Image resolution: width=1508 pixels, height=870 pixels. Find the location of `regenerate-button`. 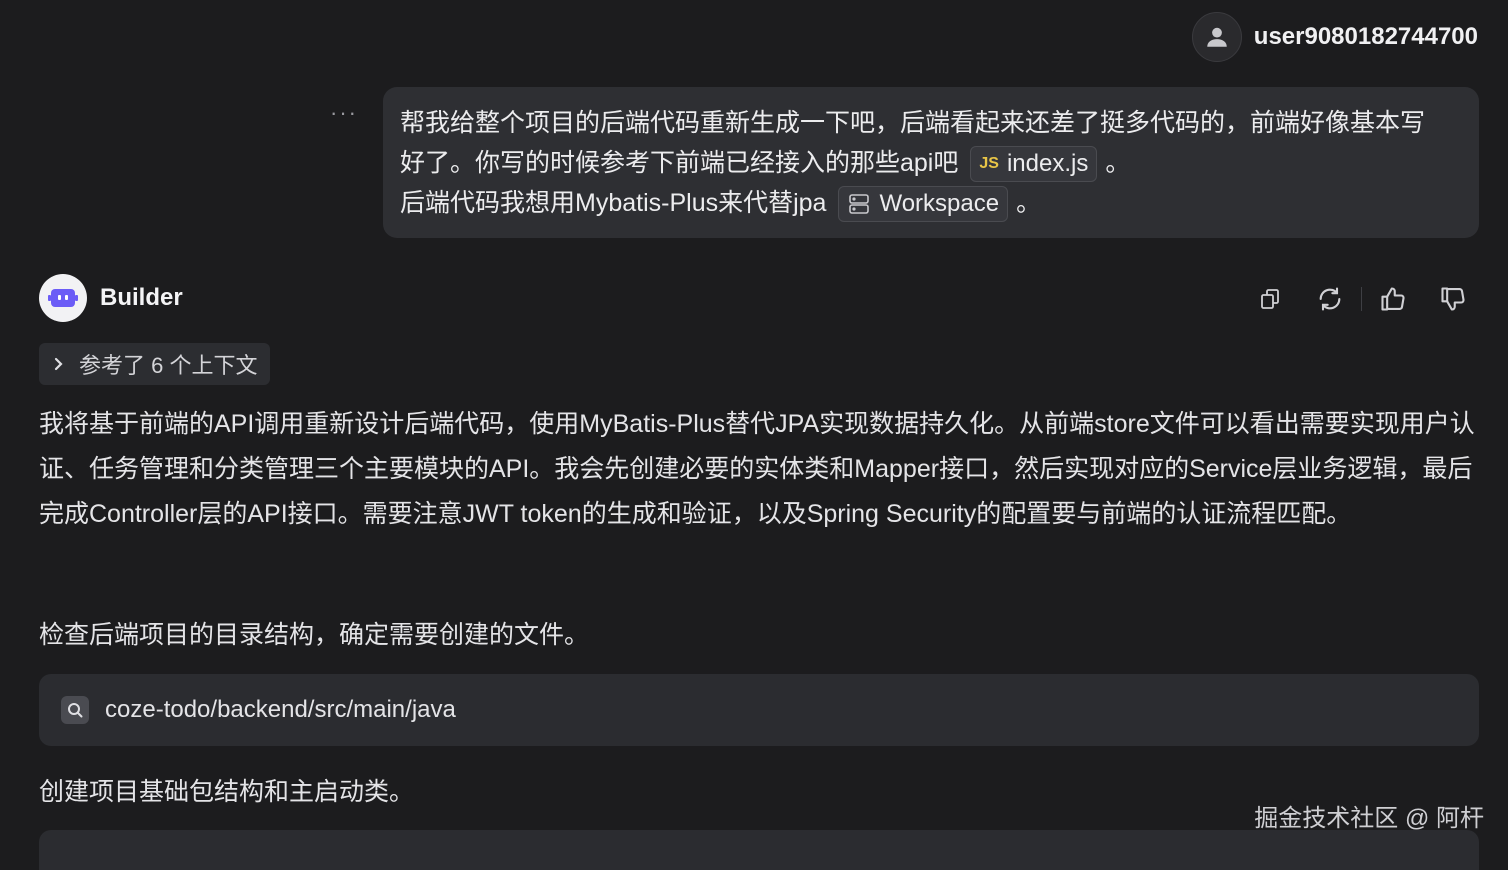

regenerate-button is located at coordinates (1330, 299).